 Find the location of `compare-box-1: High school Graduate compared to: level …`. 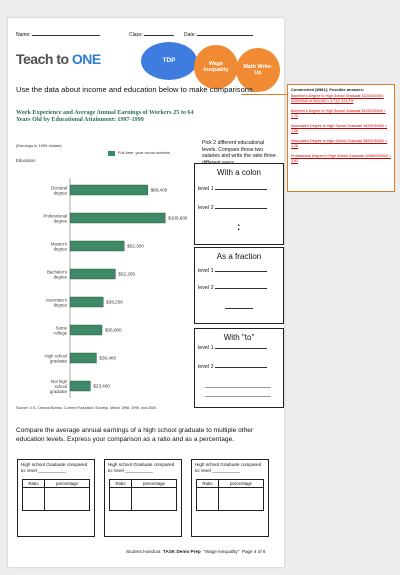

compare-box-1: High school Graduate compared to: level … is located at coordinates (56, 498).